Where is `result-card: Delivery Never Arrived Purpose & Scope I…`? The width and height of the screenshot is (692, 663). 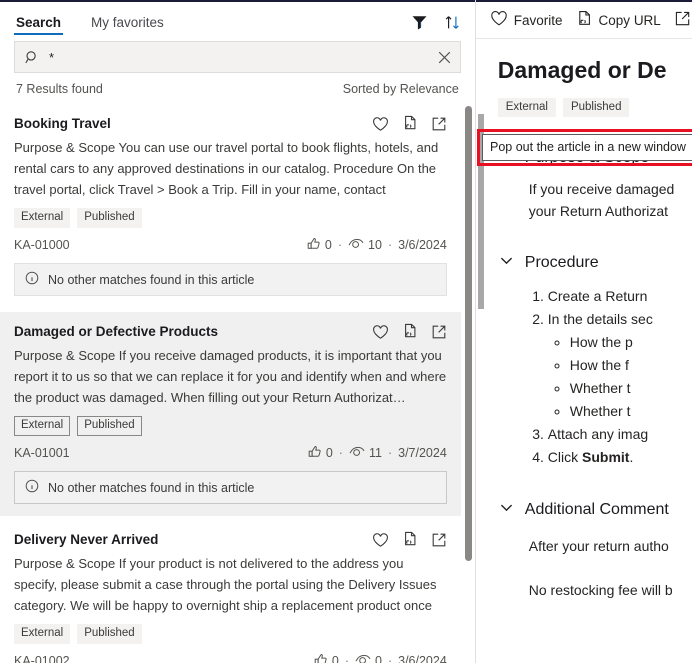 result-card: Delivery Never Arrived Purpose & Scope I… is located at coordinates (230, 591).